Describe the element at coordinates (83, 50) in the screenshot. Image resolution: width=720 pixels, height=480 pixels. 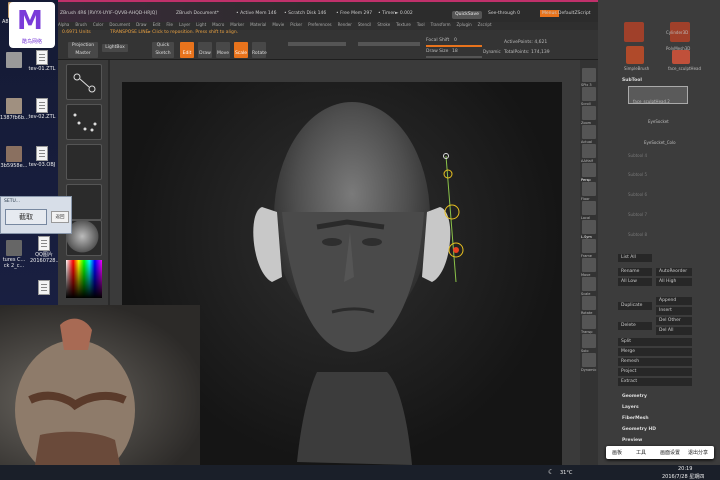
I see `projection-master-button: Projection Master` at that location.